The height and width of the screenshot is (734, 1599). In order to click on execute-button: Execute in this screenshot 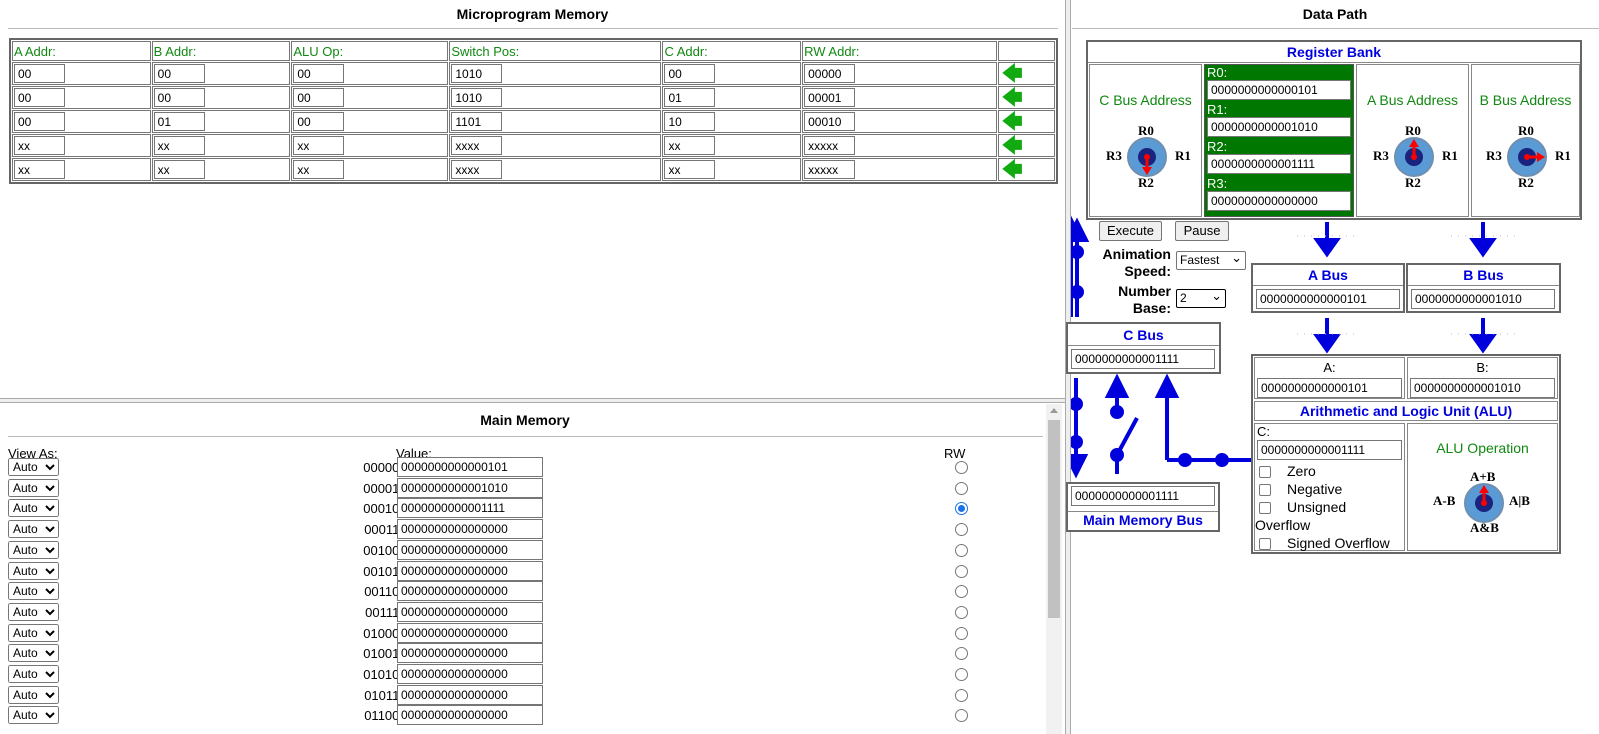, I will do `click(1130, 231)`.